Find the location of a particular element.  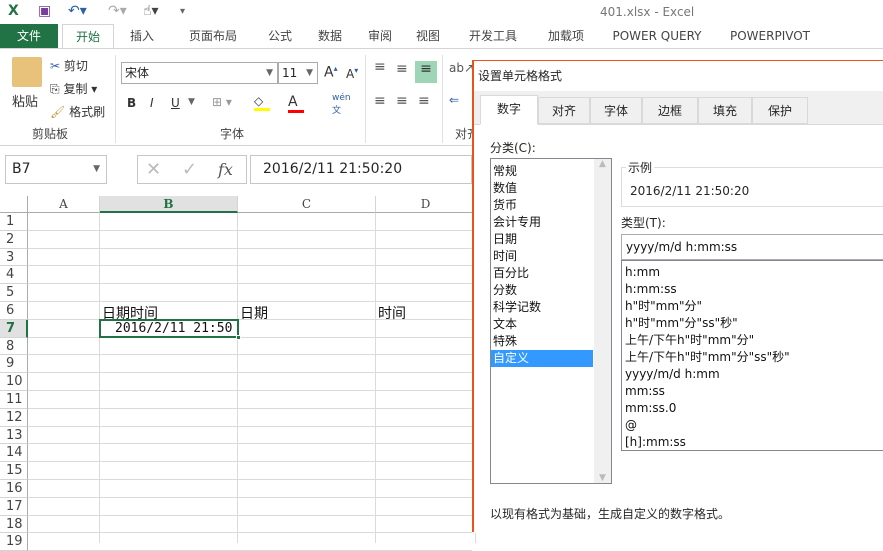

category-item: 常规 is located at coordinates (542, 171).